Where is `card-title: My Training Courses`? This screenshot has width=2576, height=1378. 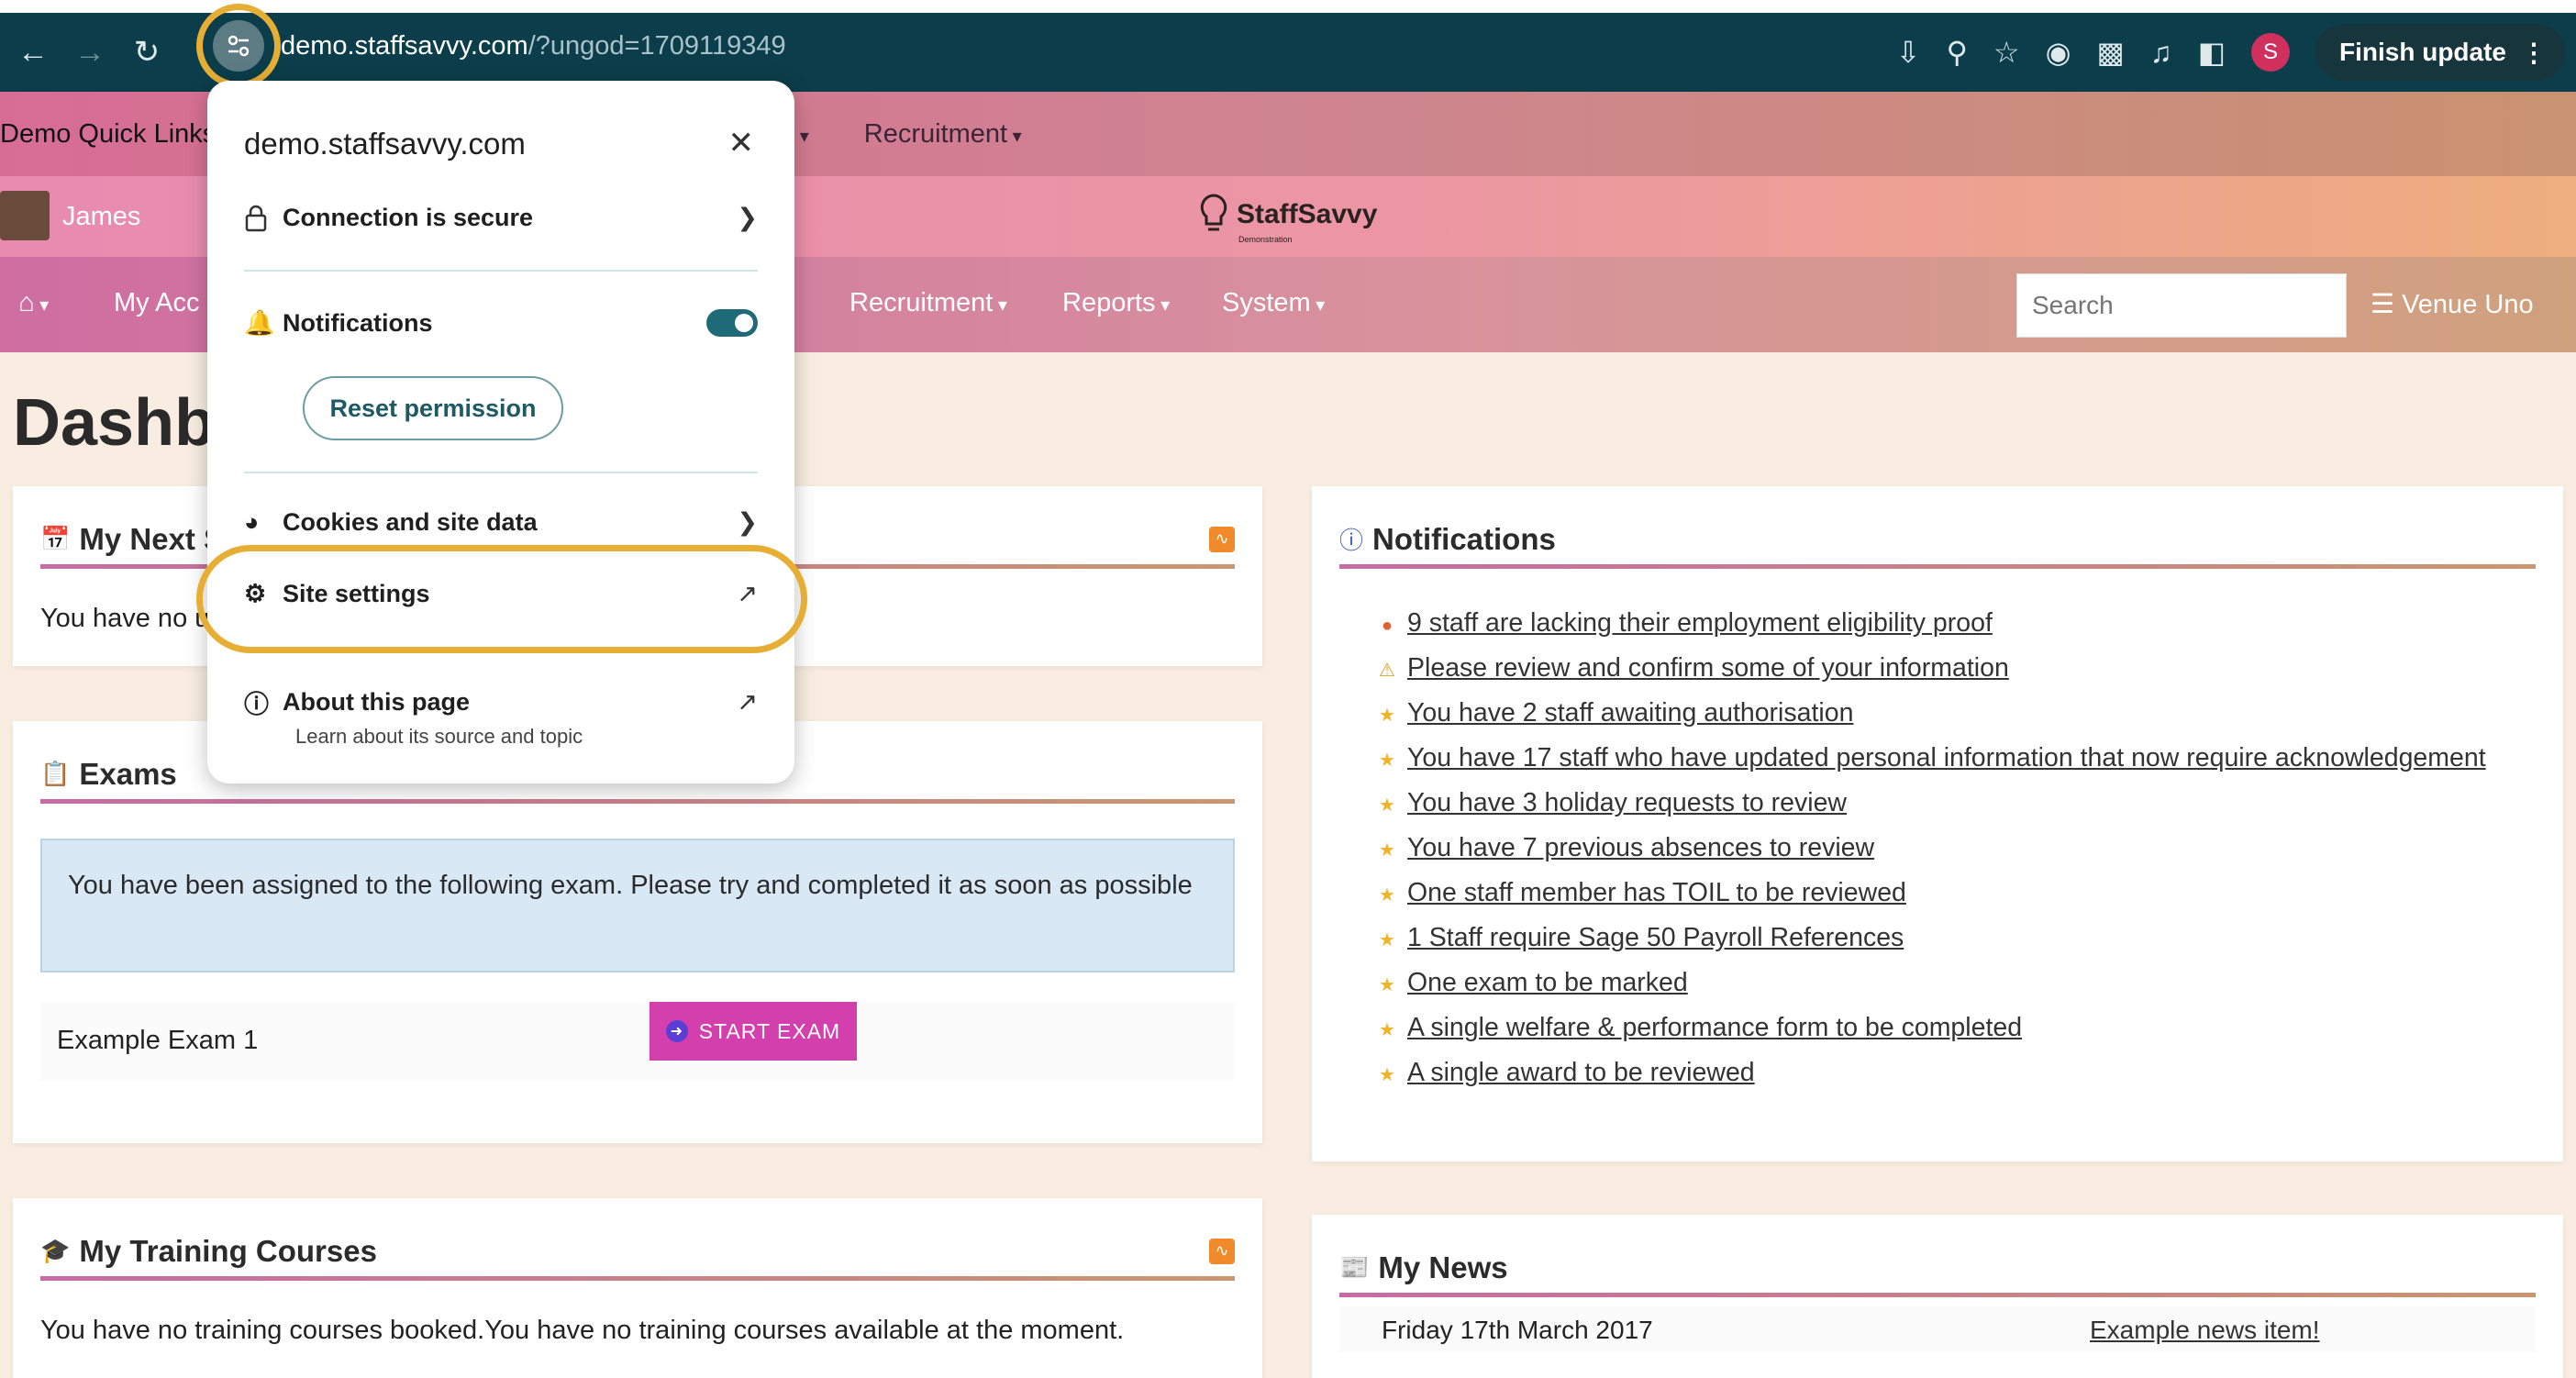
card-title: My Training Courses is located at coordinates (228, 1251).